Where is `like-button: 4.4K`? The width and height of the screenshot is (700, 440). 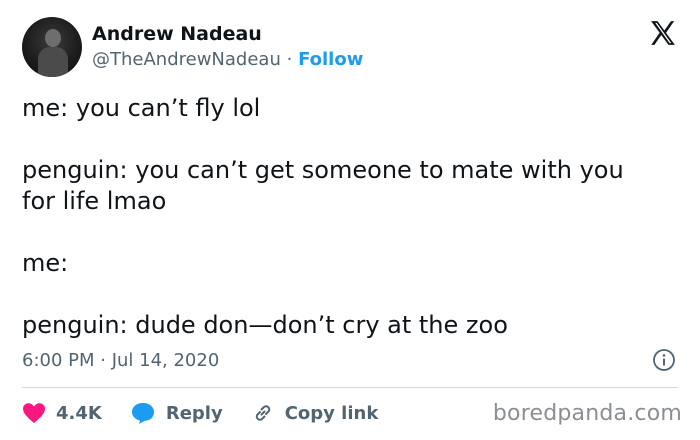 like-button: 4.4K is located at coordinates (62, 413).